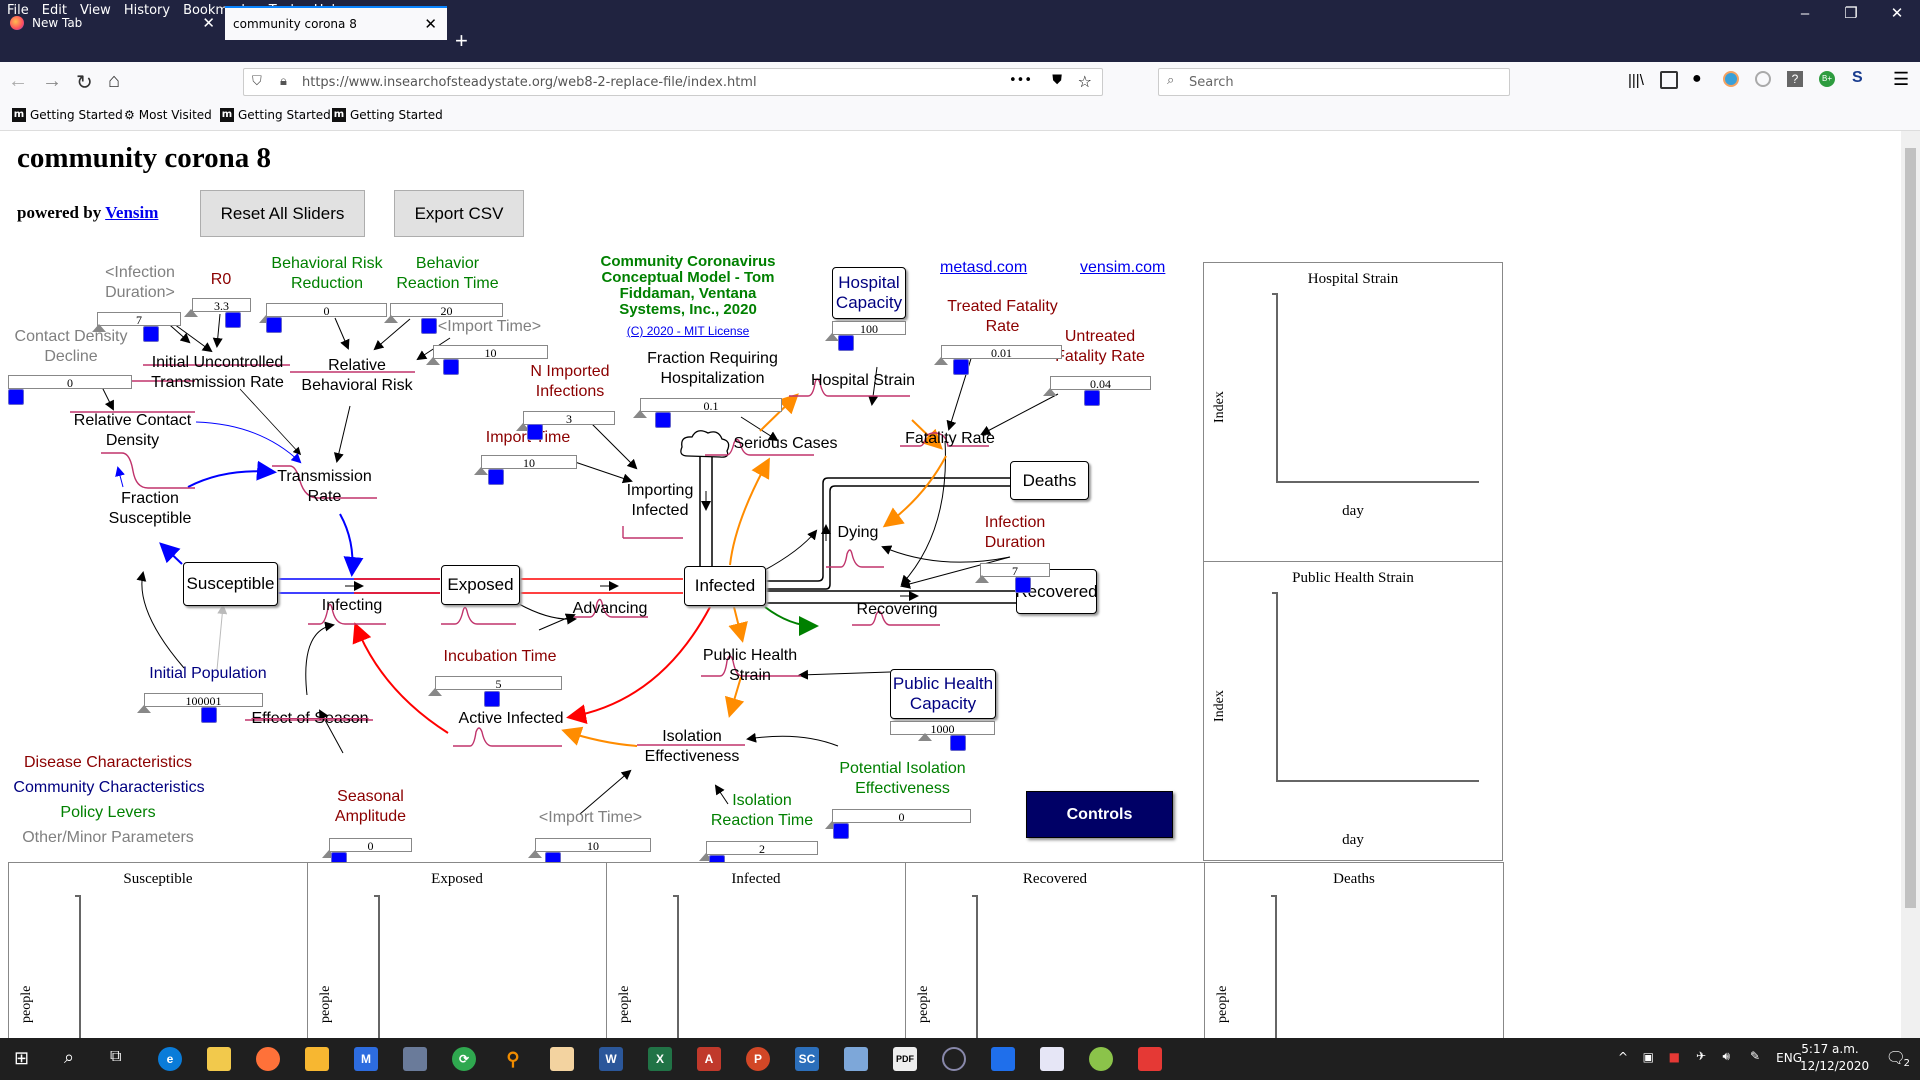 This screenshot has width=1920, height=1080. Describe the element at coordinates (692, 747) in the screenshot. I see `label-isolation-effectiveness: Isolation Effectiveness` at that location.